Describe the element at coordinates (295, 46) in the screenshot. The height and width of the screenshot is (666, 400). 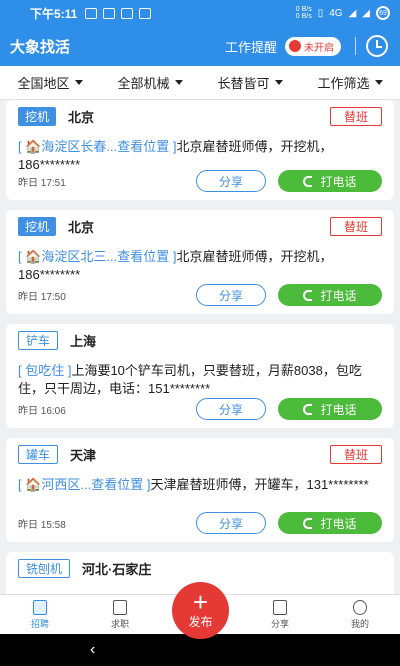
I see `toggle-knob` at that location.